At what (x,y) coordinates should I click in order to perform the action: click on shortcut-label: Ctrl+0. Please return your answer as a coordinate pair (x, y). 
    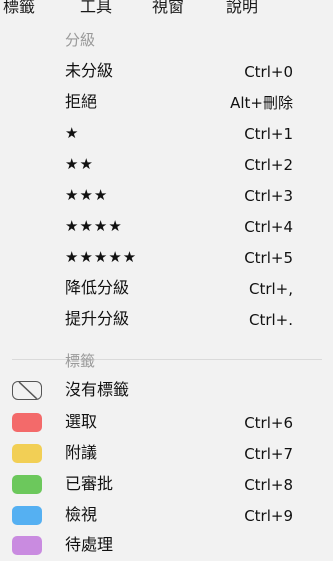
    Looking at the image, I should click on (268, 72).